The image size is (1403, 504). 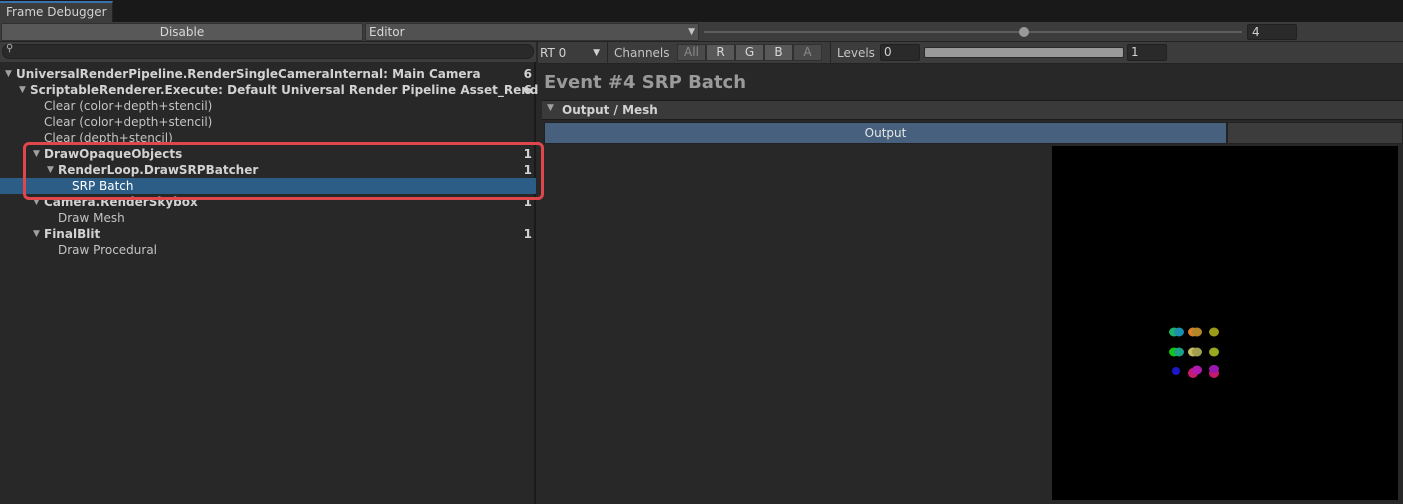 I want to click on tab-output: Output, so click(x=885, y=133).